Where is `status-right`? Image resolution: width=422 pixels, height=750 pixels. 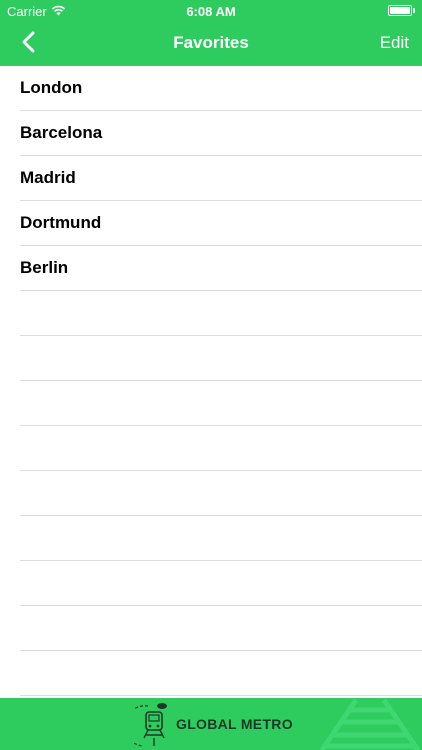 status-right is located at coordinates (401, 10).